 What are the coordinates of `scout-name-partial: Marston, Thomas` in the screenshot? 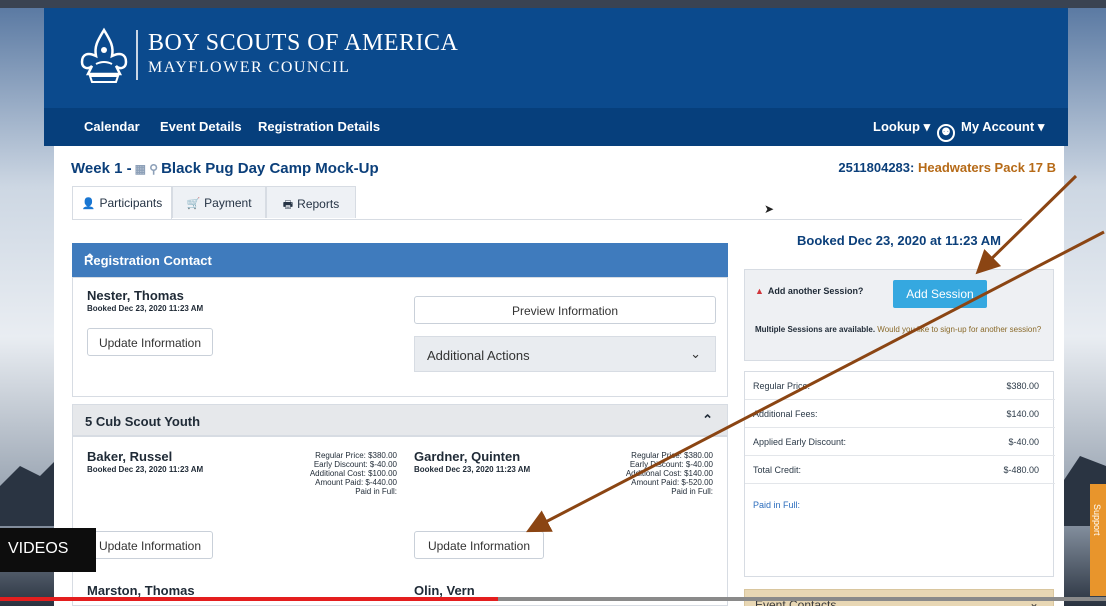 It's located at (141, 590).